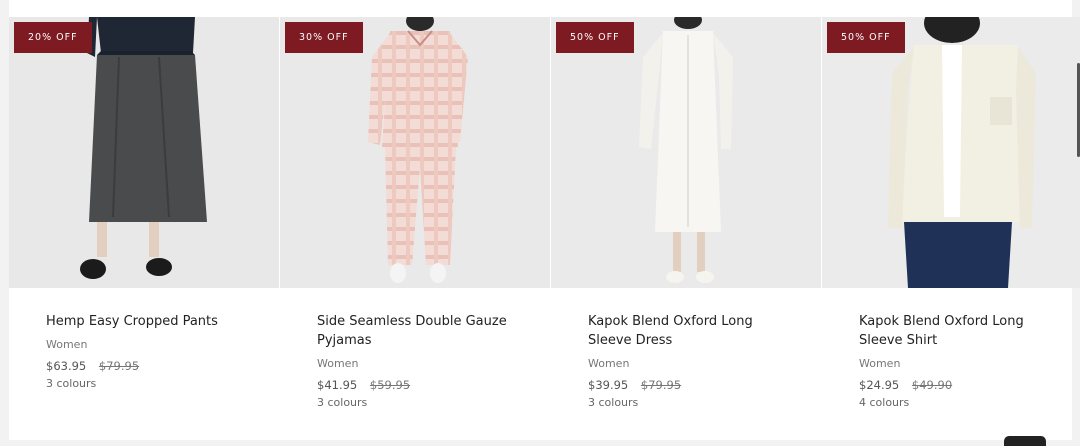  I want to click on price-row: $24.95 $49.90, so click(956, 385).